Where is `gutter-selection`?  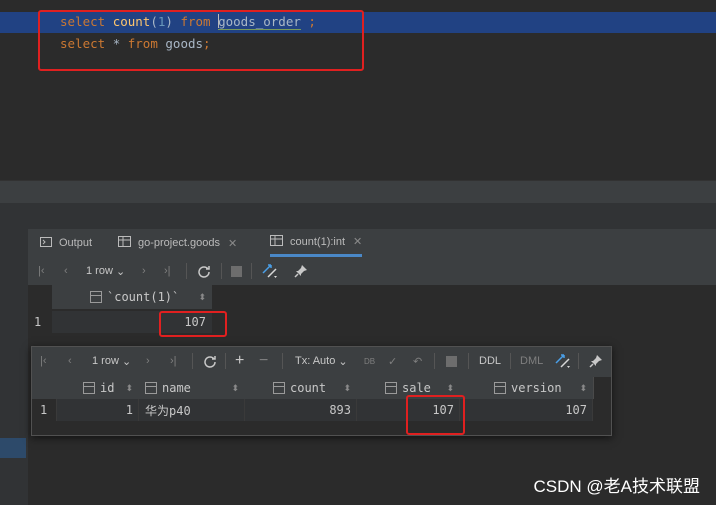
gutter-selection is located at coordinates (13, 448).